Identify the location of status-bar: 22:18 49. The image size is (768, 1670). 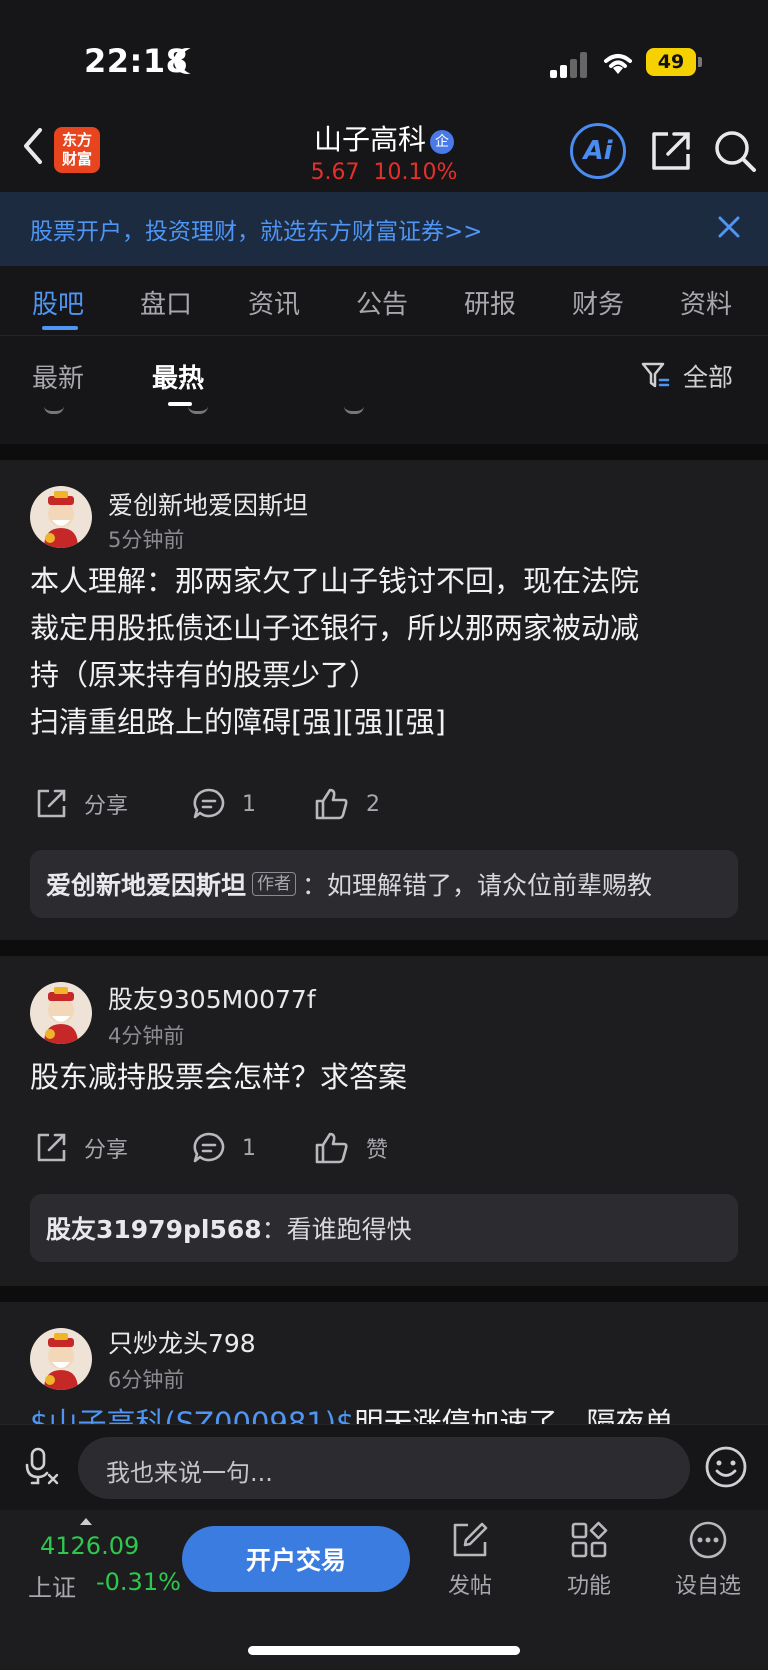
(384, 60).